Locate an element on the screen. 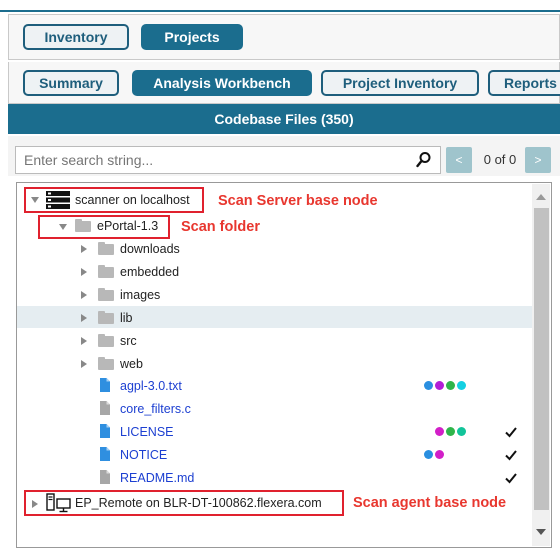  tree-folder: web is located at coordinates (131, 364).